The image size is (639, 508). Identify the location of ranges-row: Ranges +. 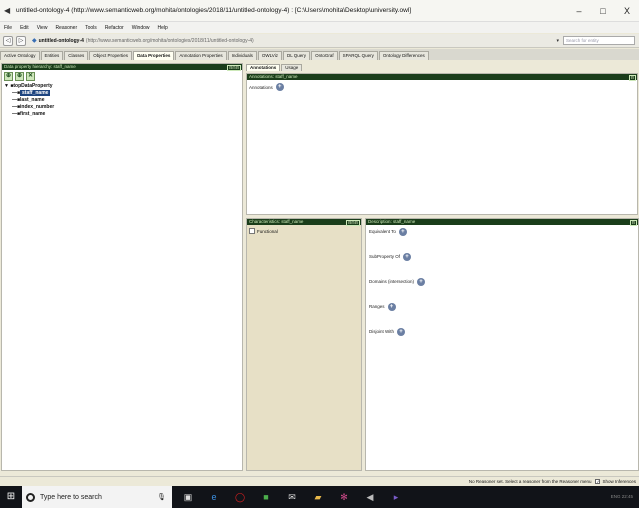
(502, 306).